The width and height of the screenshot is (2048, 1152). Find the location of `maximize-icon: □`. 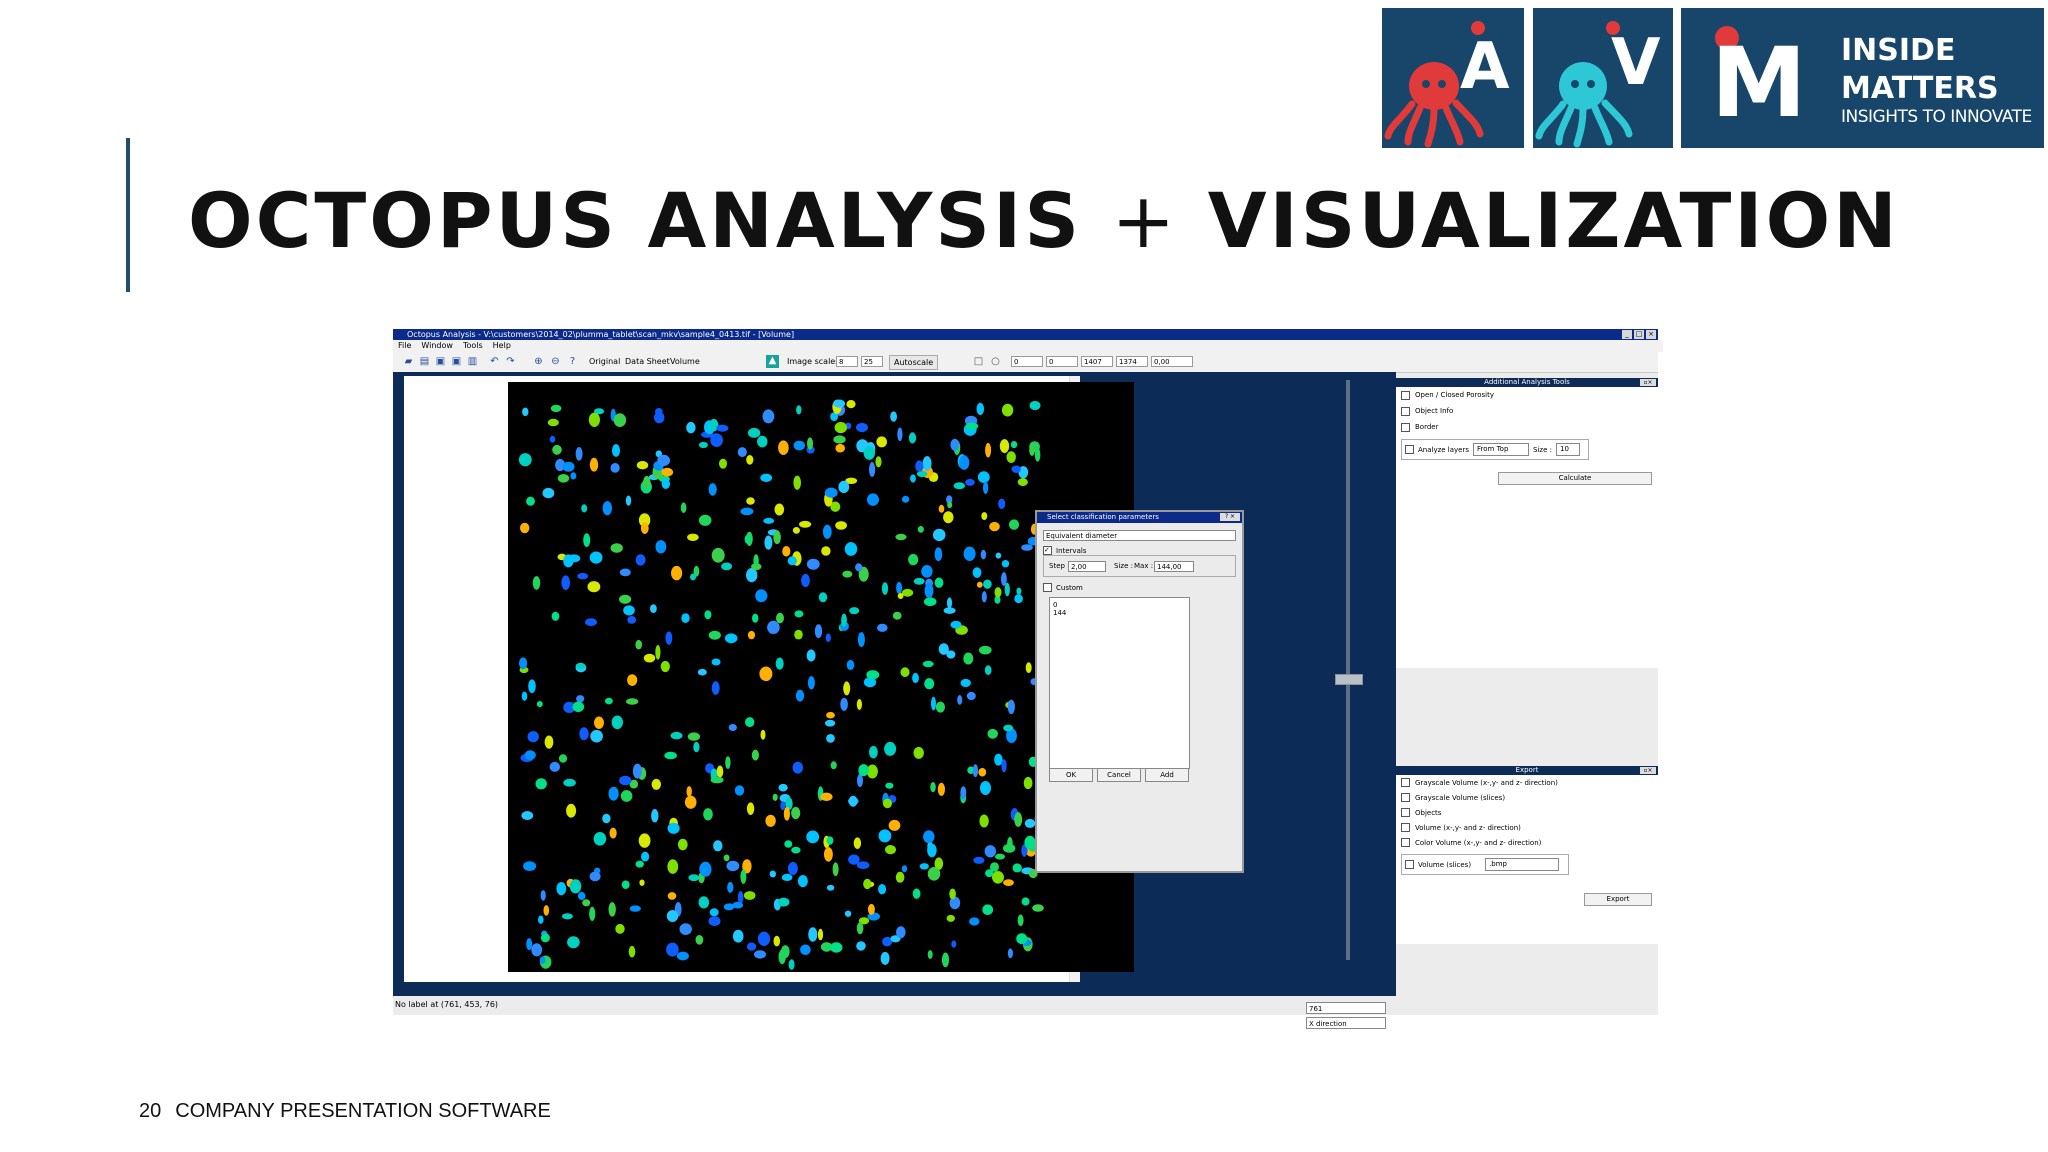

maximize-icon: □ is located at coordinates (1639, 334).